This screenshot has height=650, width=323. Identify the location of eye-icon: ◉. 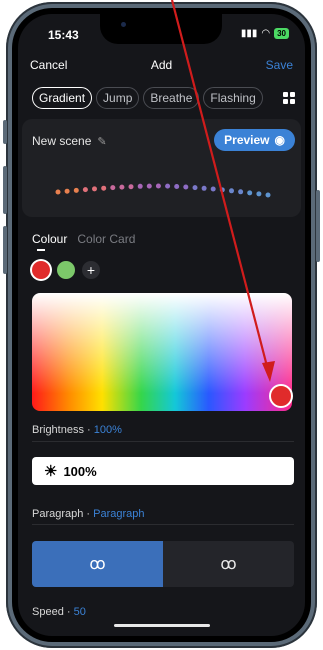
(279, 140).